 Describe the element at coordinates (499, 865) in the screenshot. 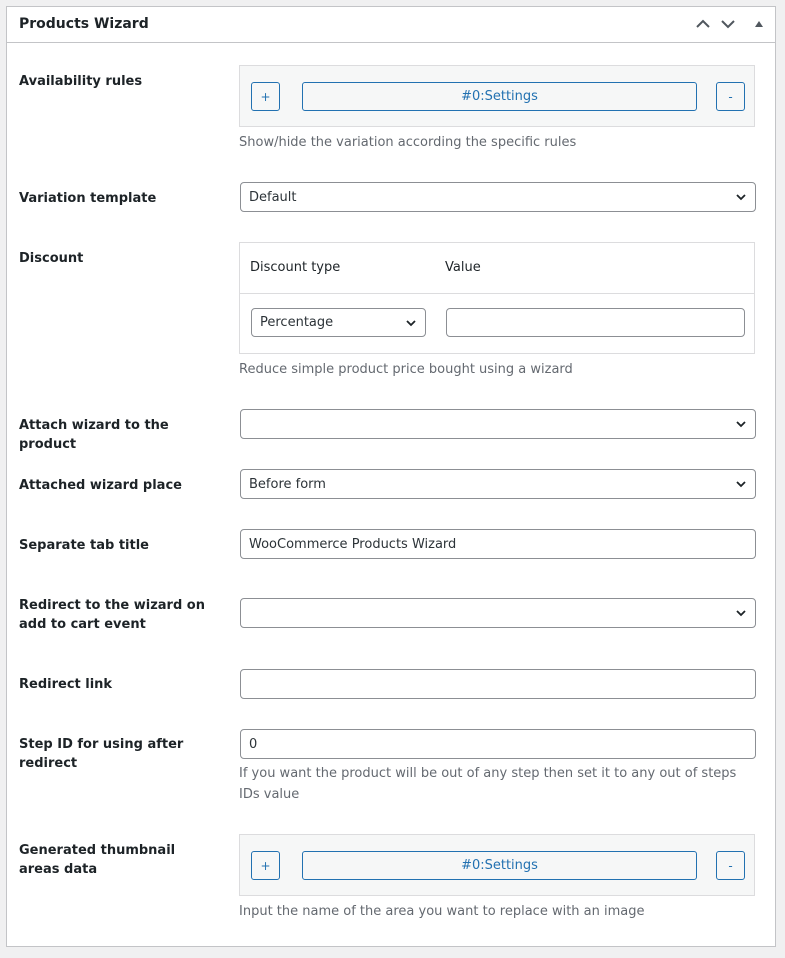

I see `thumbnail-settings-button: #0:Settings` at that location.